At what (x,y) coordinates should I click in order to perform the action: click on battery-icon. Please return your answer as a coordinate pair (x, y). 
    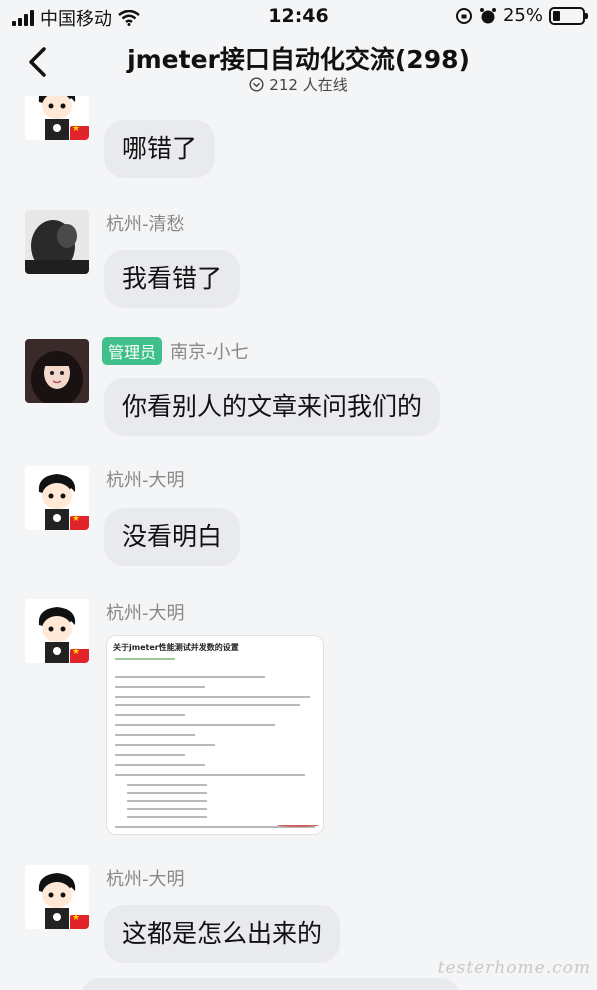
    Looking at the image, I should click on (568, 15).